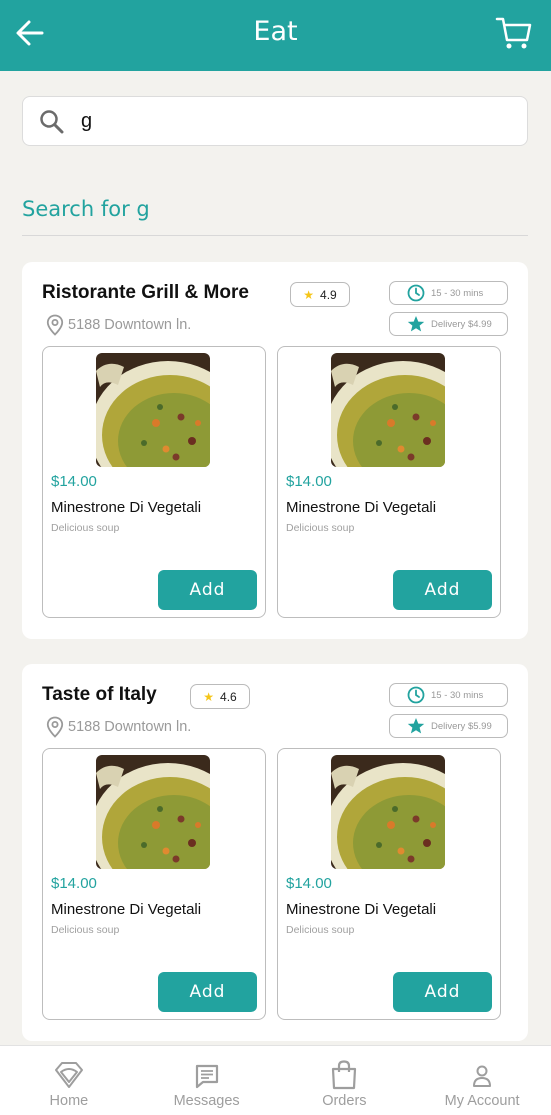 The image size is (551, 1115). I want to click on nav-item-my-account: My Account, so click(482, 1080).